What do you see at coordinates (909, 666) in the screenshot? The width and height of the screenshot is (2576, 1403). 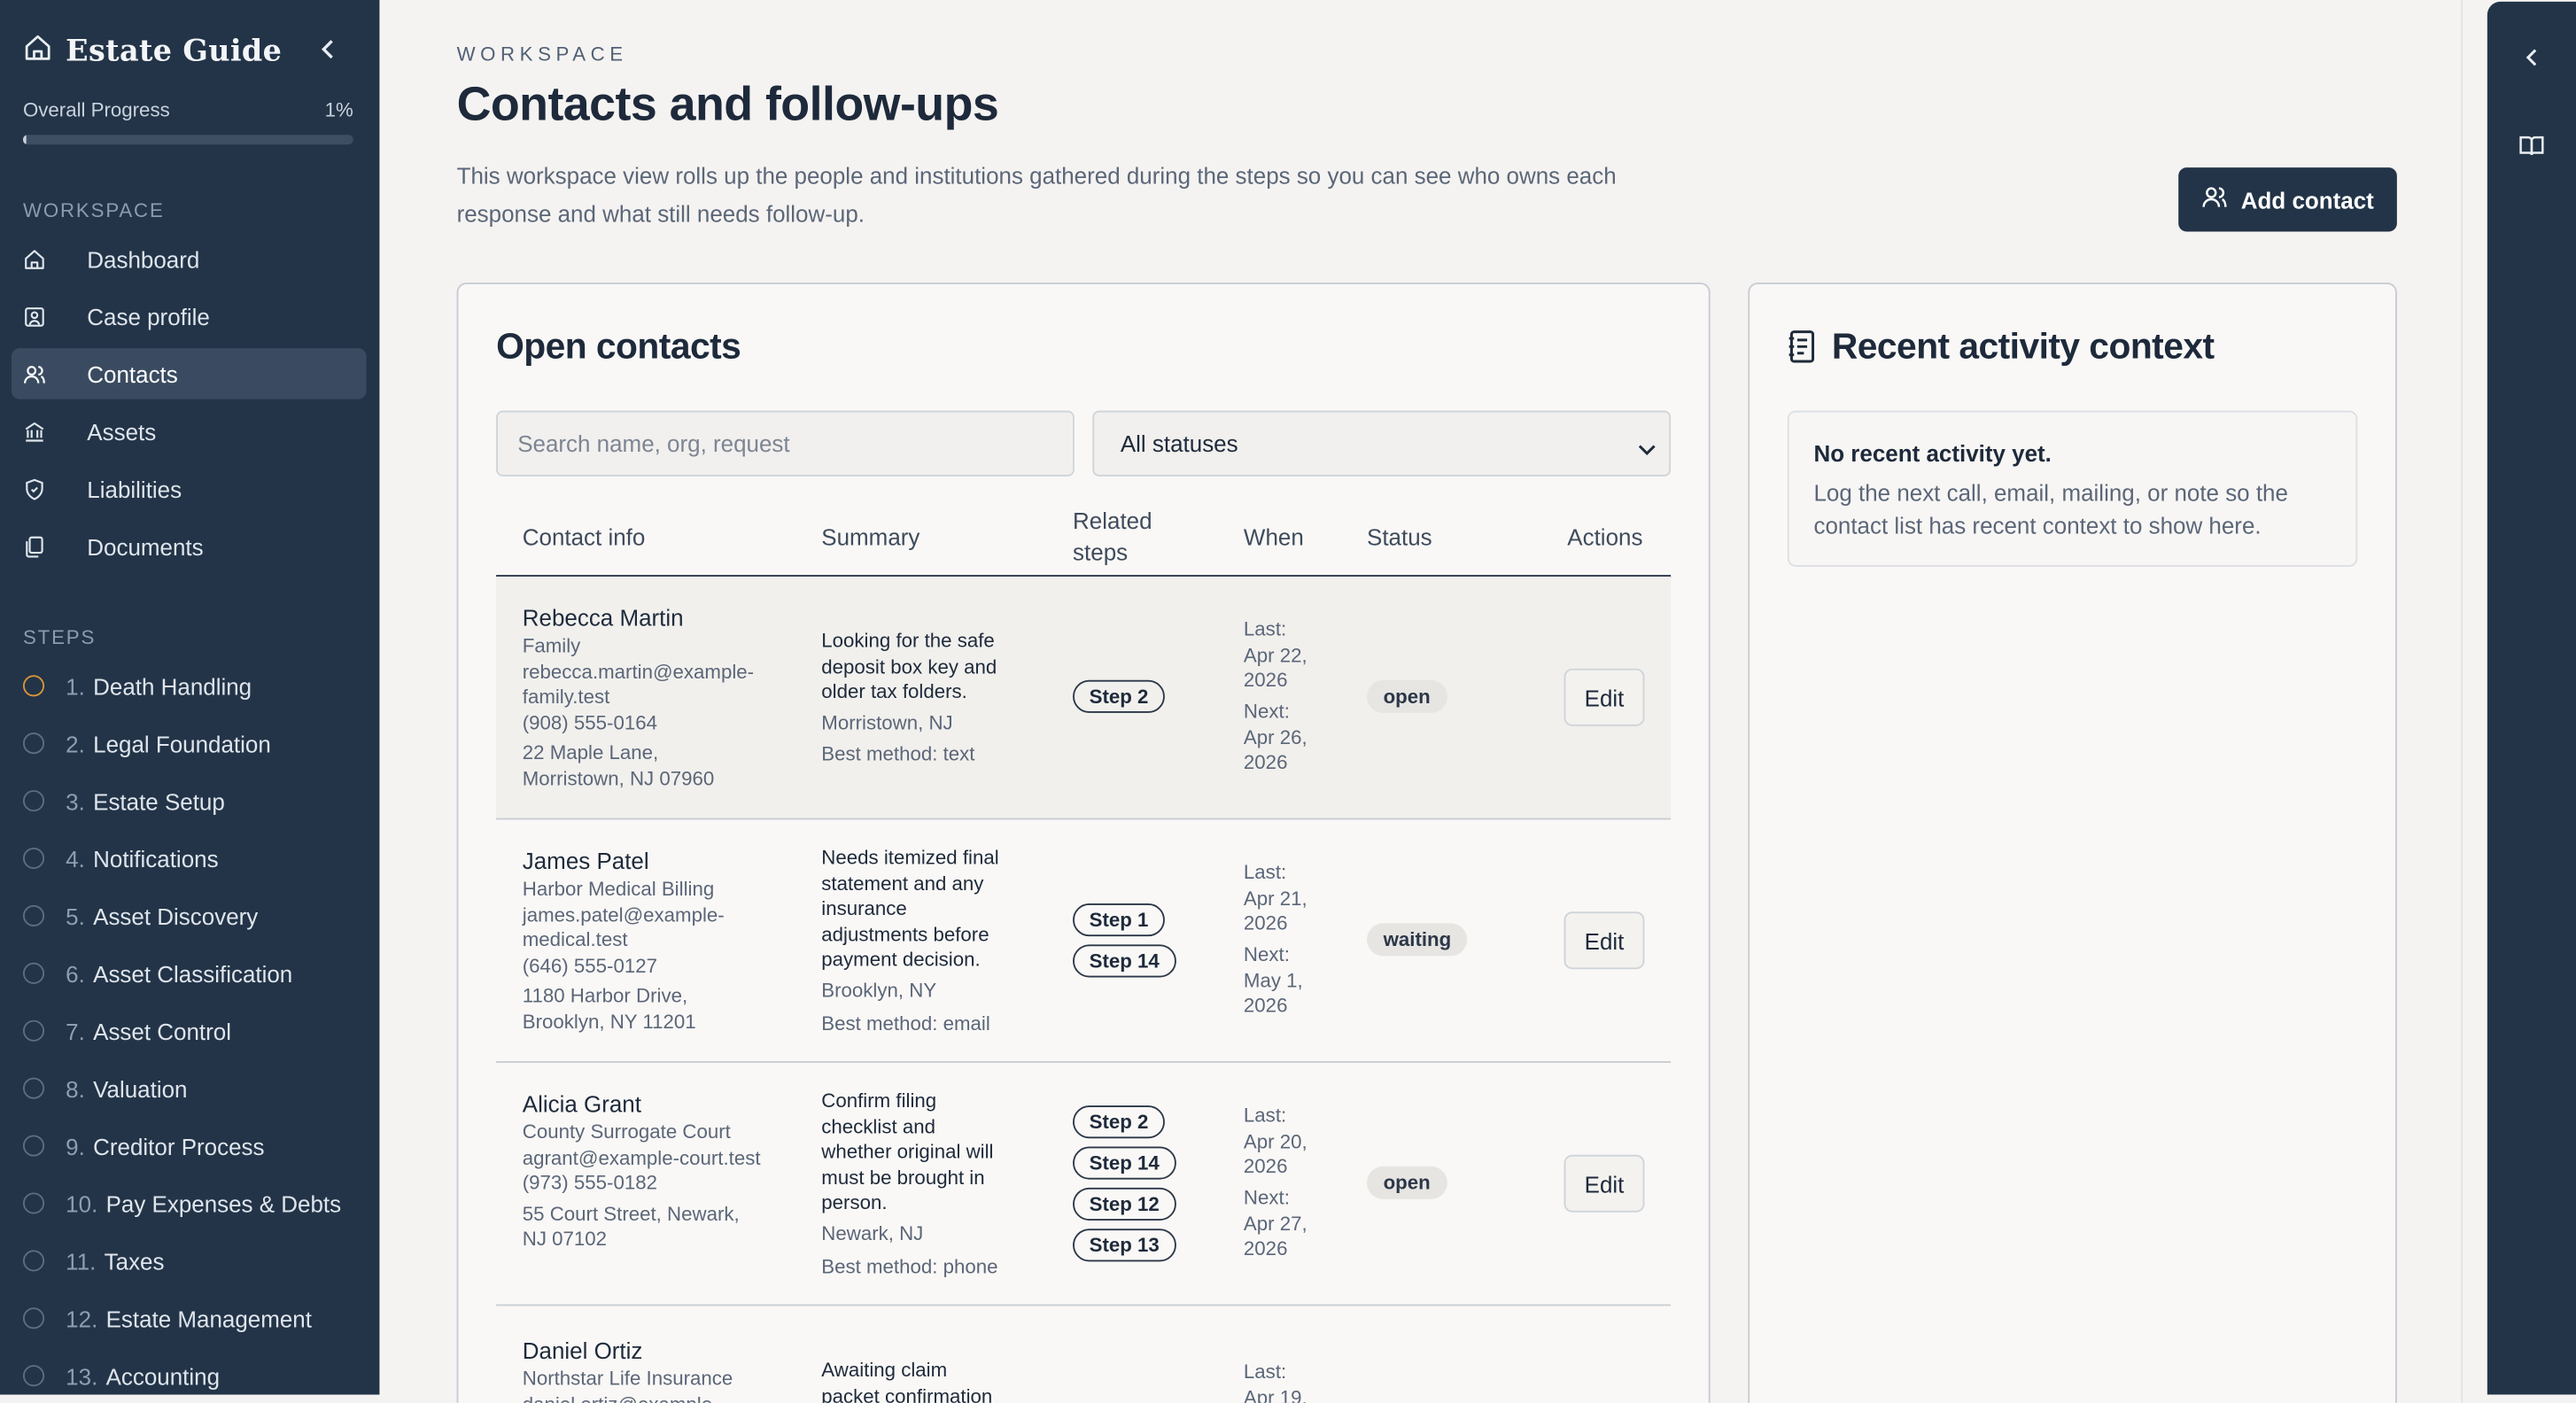 I see `summary-line: deposit box key and` at bounding box center [909, 666].